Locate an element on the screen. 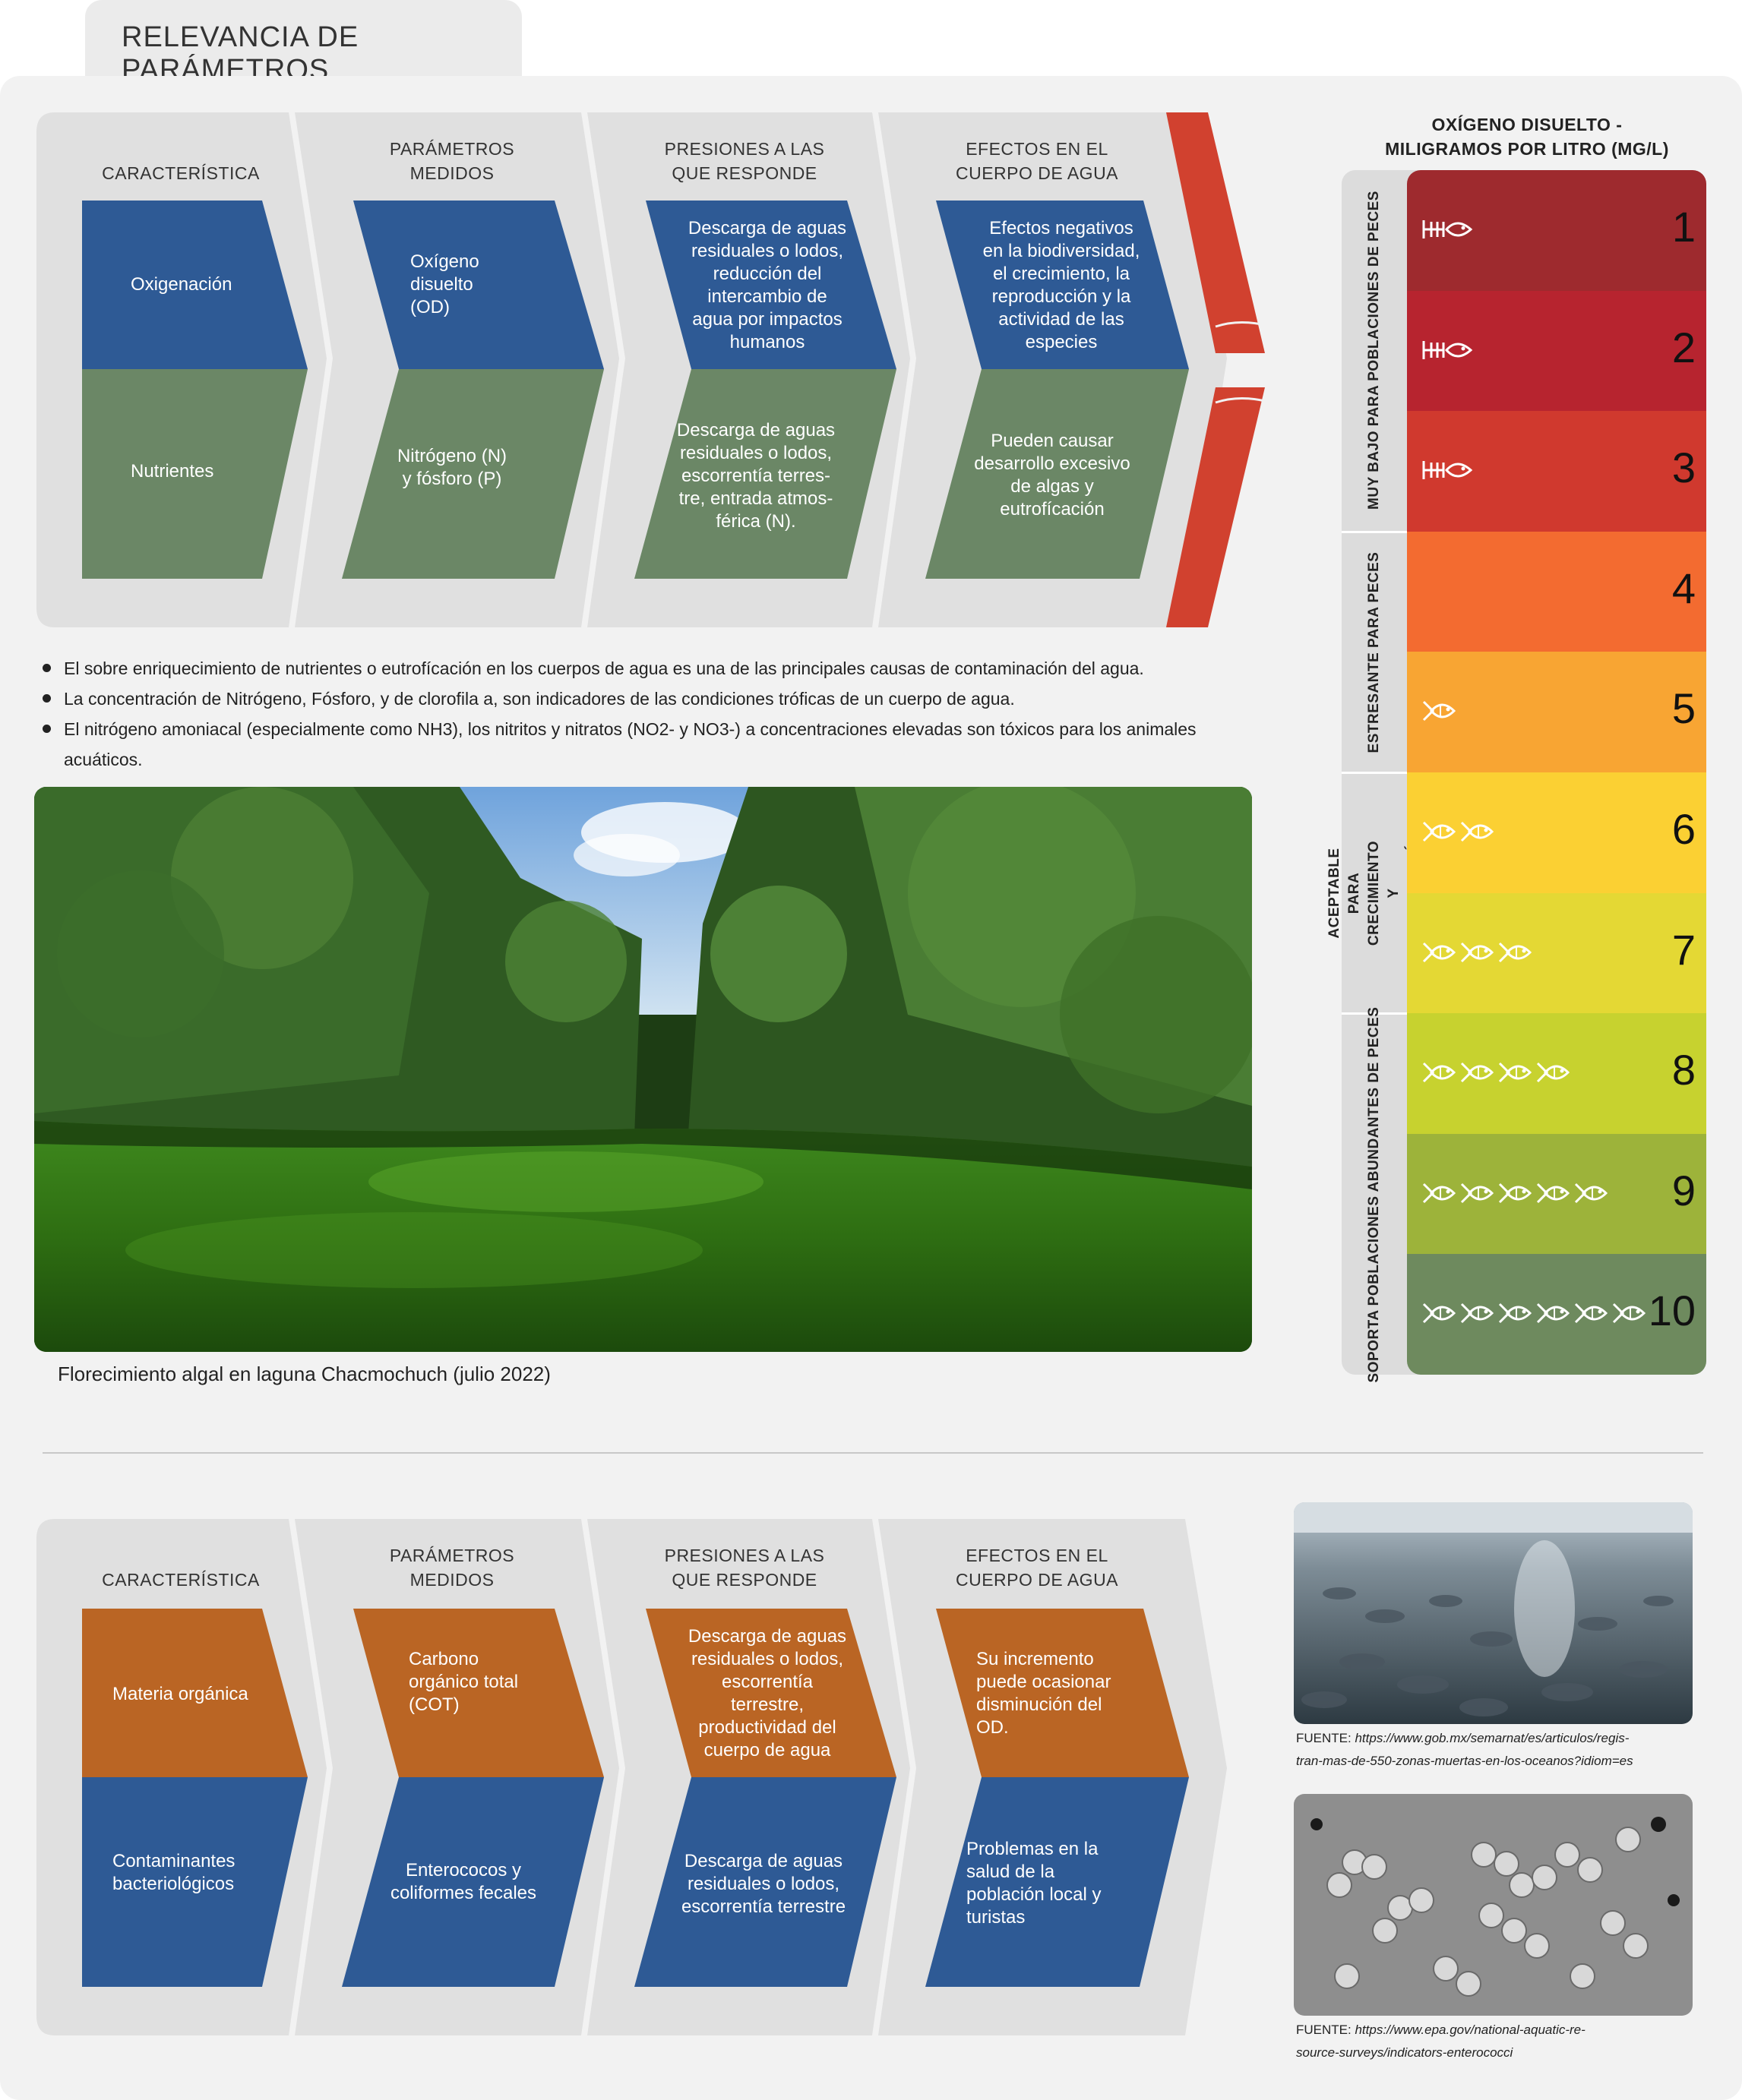 This screenshot has height=2100, width=1742. do-level-value: 5 is located at coordinates (1683, 709).